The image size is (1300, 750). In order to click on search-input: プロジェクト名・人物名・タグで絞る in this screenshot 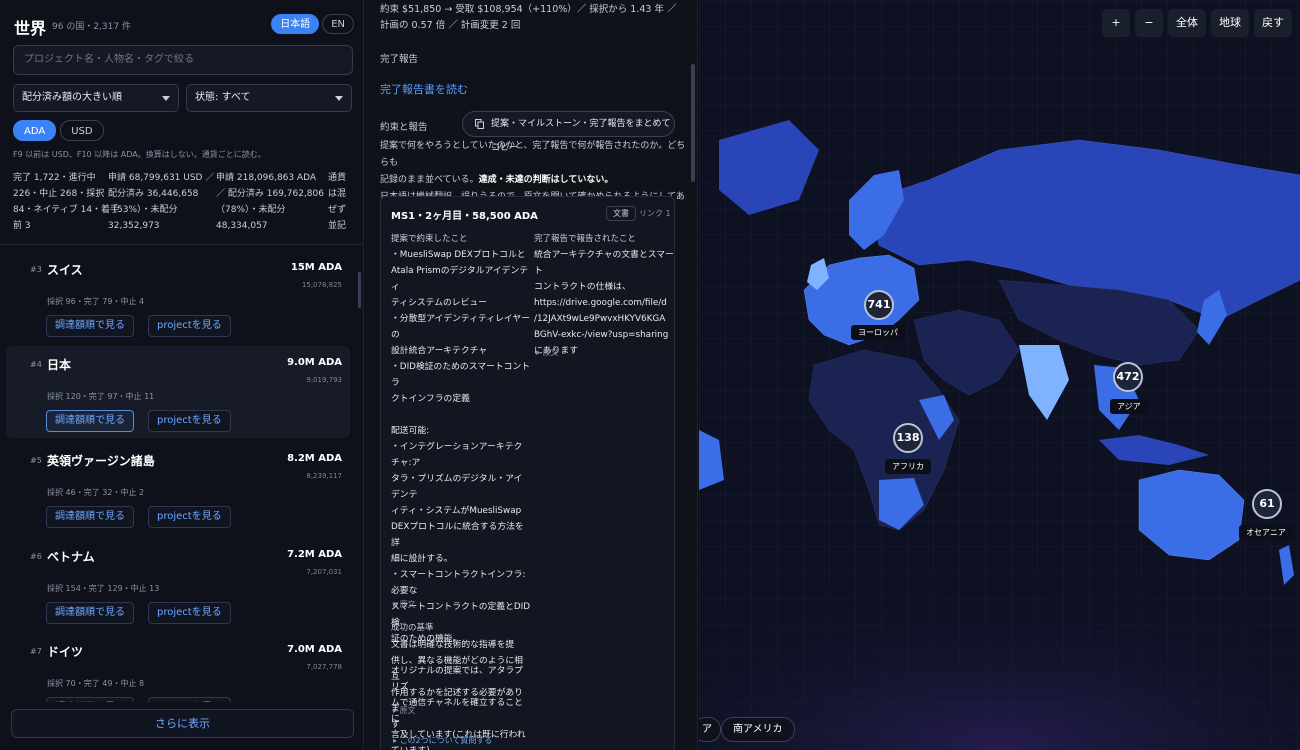, I will do `click(183, 60)`.